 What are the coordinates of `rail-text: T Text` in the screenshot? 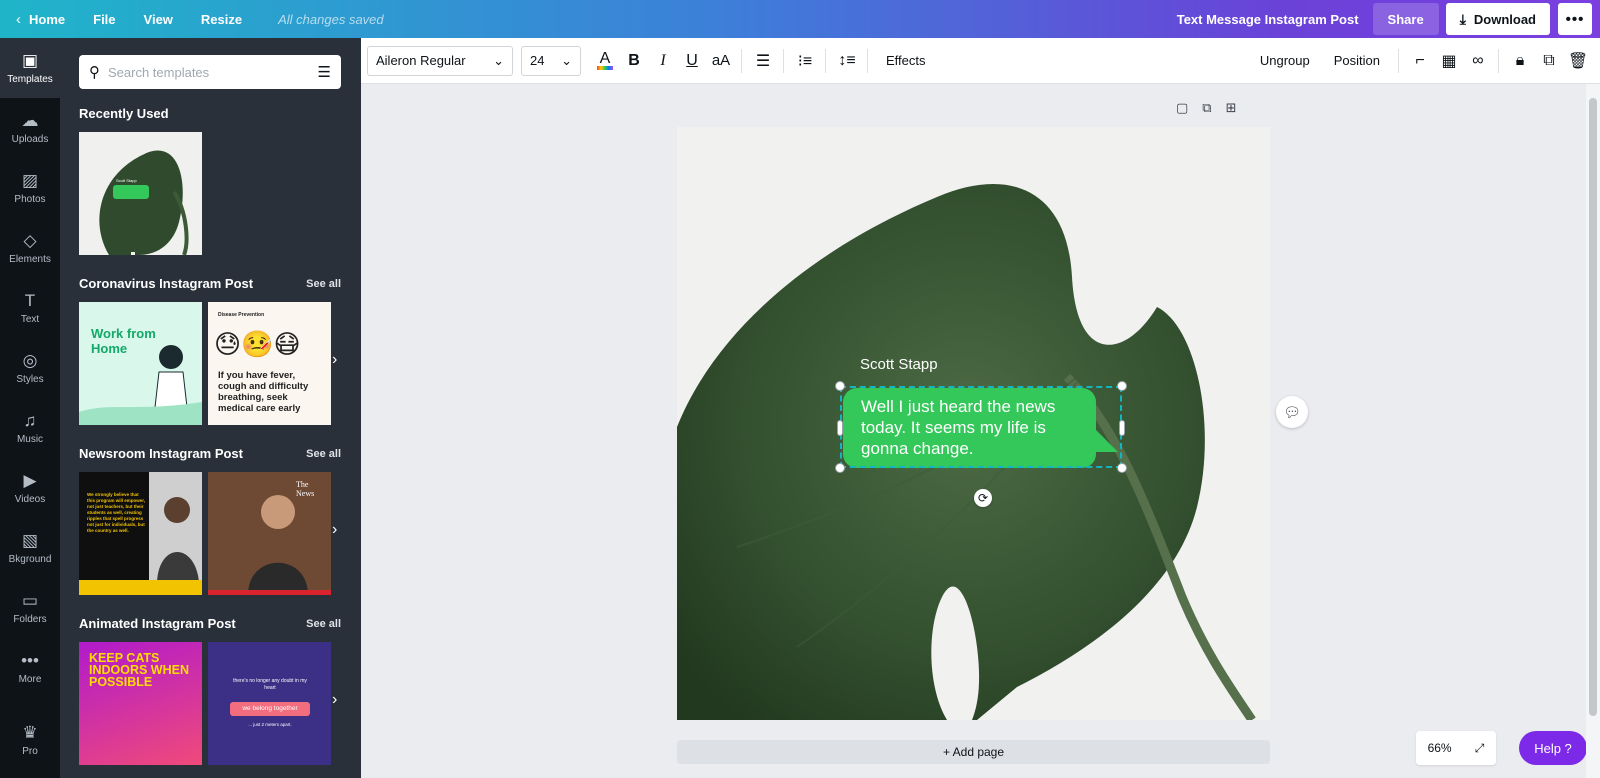 It's located at (30, 308).